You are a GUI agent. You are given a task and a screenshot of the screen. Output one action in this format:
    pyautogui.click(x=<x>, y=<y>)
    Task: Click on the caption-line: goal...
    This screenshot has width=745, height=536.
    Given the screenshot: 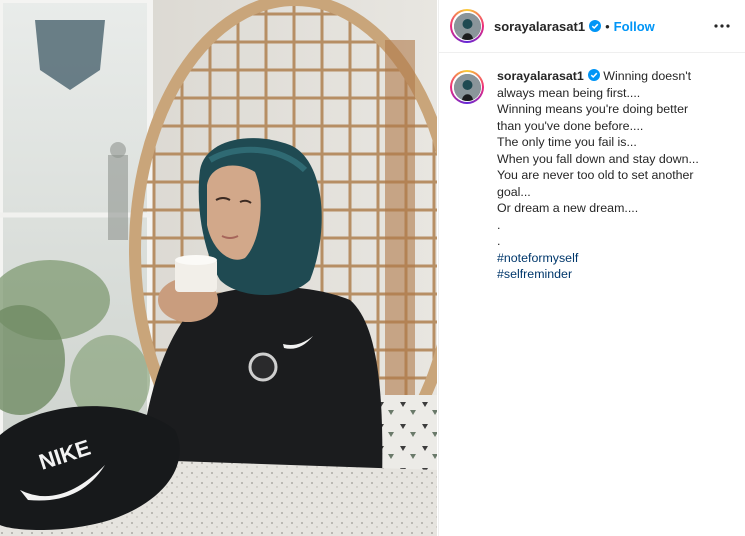 What is the action you would take?
    pyautogui.click(x=514, y=191)
    